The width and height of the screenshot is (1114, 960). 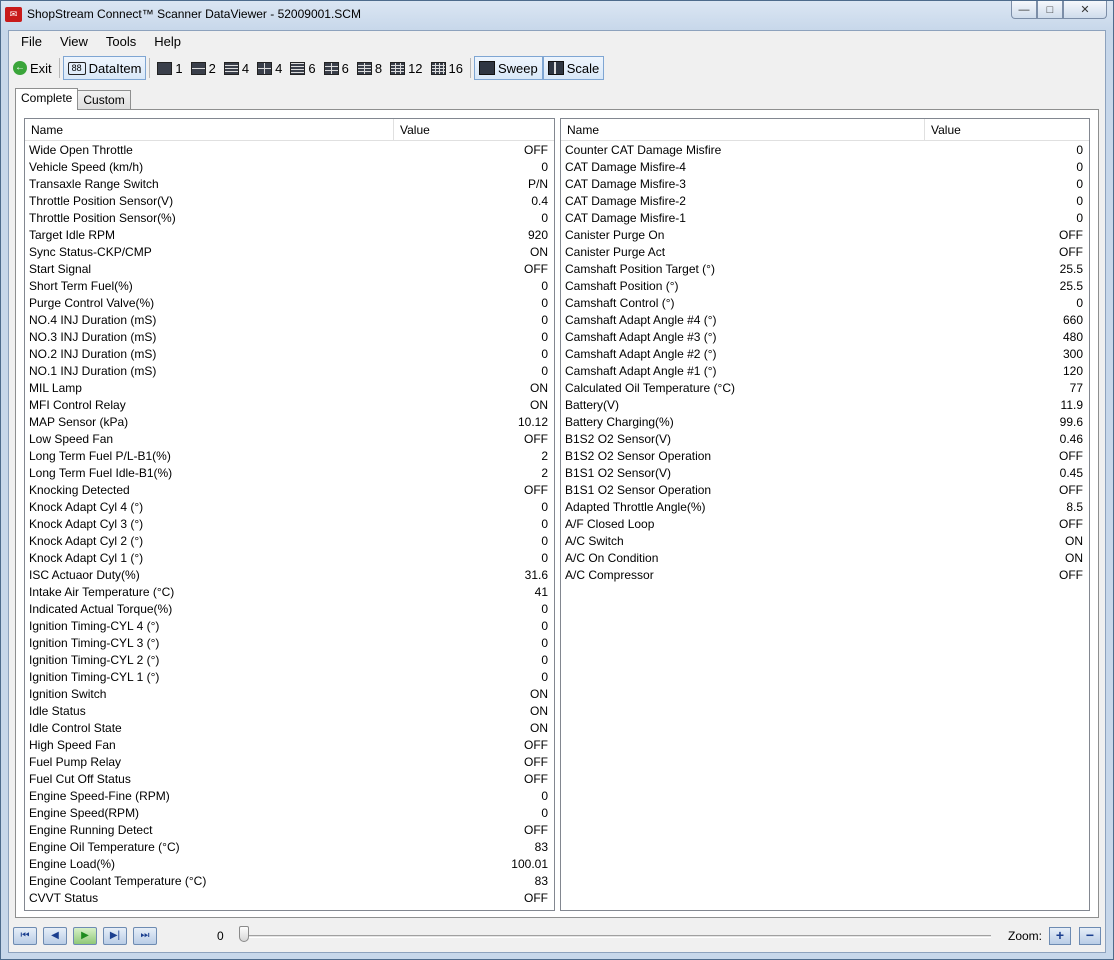 I want to click on table-row: A/C Compressor OFF, so click(x=825, y=575).